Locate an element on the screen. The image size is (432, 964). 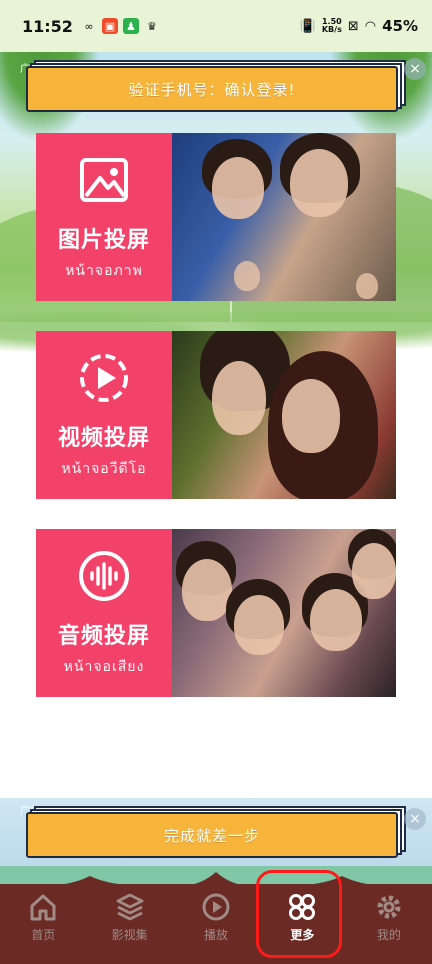
layers-icon is located at coordinates (130, 907).